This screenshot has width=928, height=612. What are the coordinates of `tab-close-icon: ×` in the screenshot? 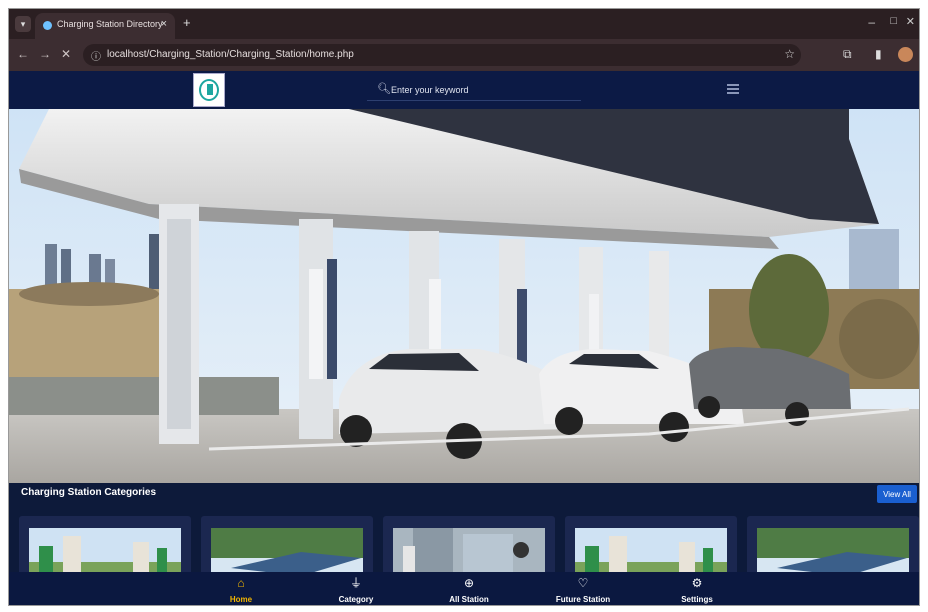 It's located at (164, 24).